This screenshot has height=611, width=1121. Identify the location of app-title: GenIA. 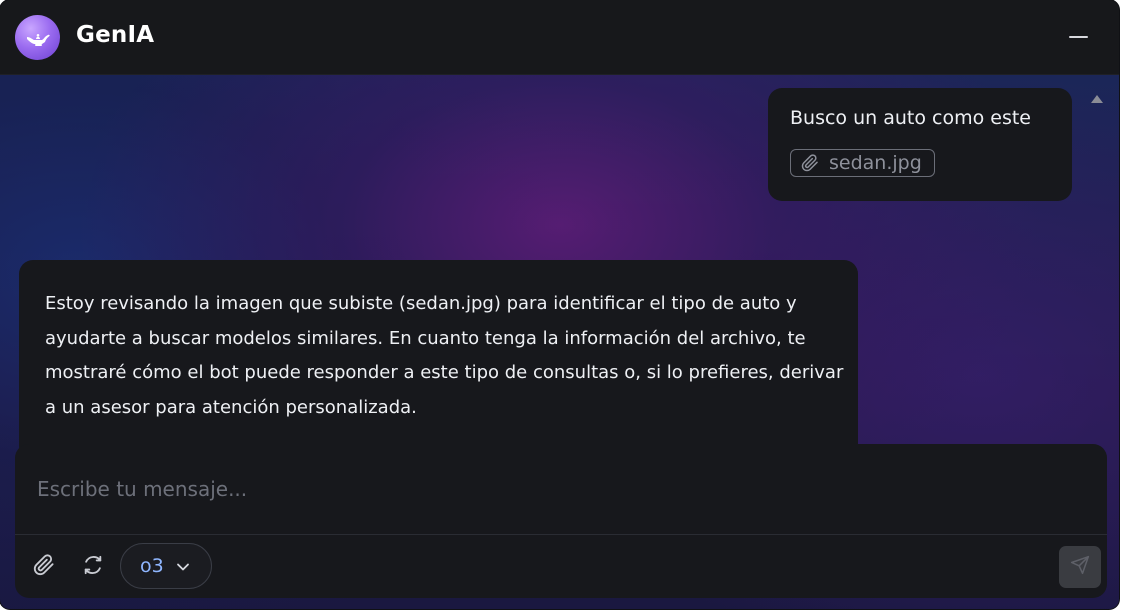
(115, 35).